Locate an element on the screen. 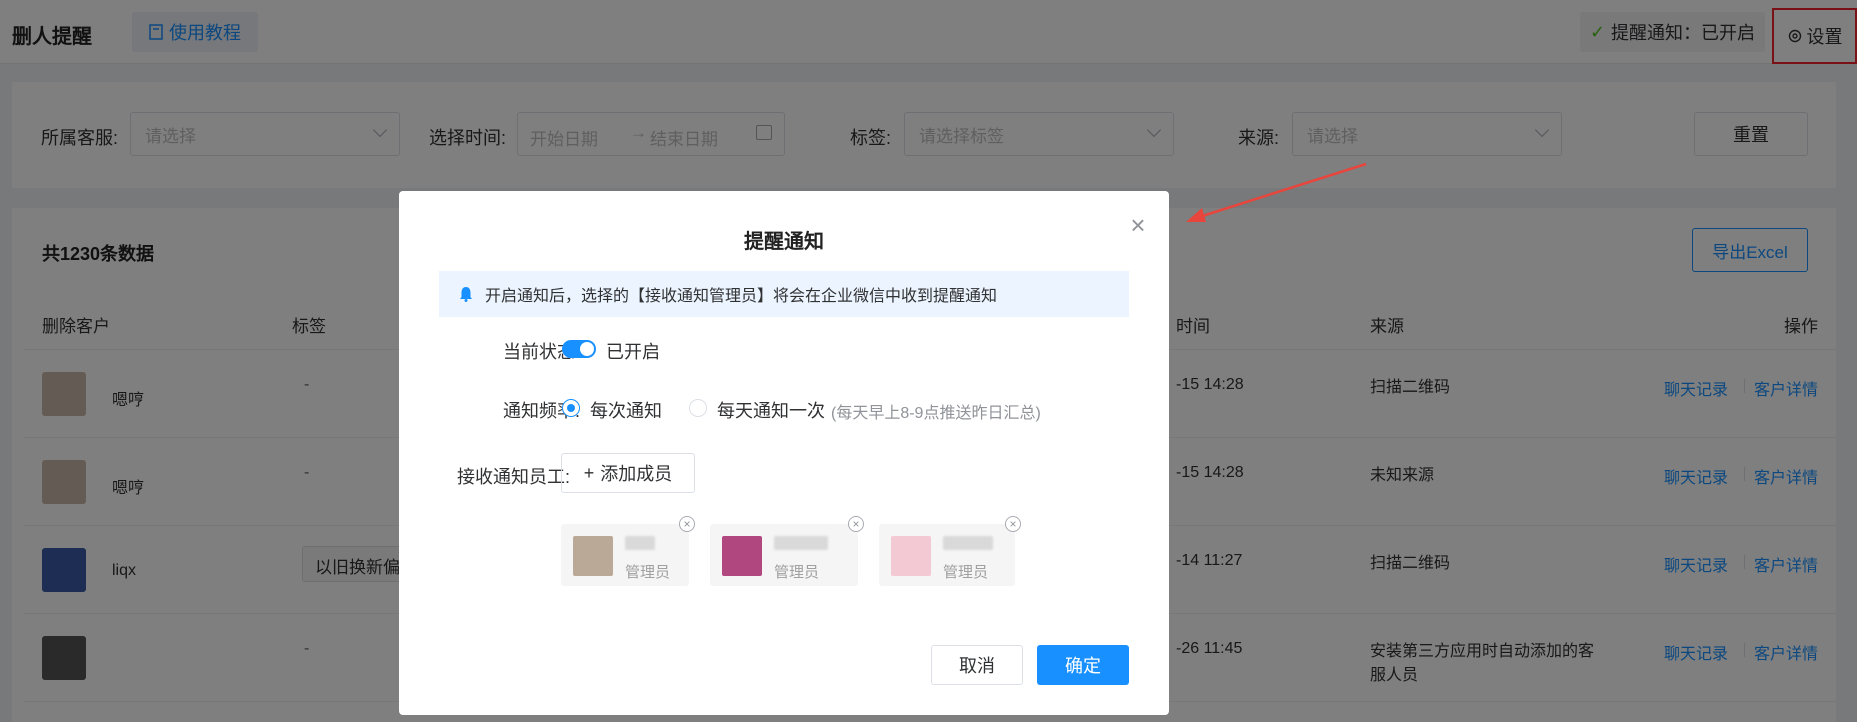  radio-daily-hint: (每天早上8-9点推送昨日汇总) is located at coordinates (936, 413).